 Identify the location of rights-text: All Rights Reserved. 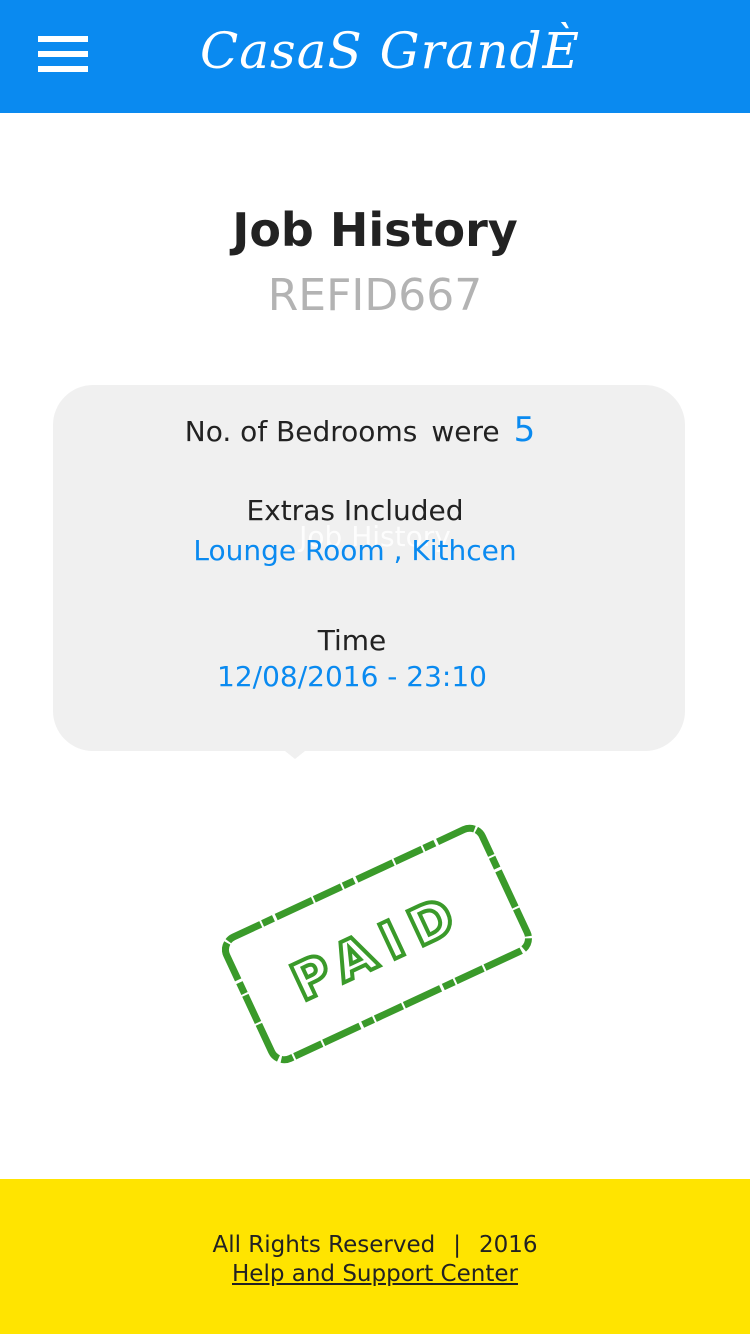
(324, 1245).